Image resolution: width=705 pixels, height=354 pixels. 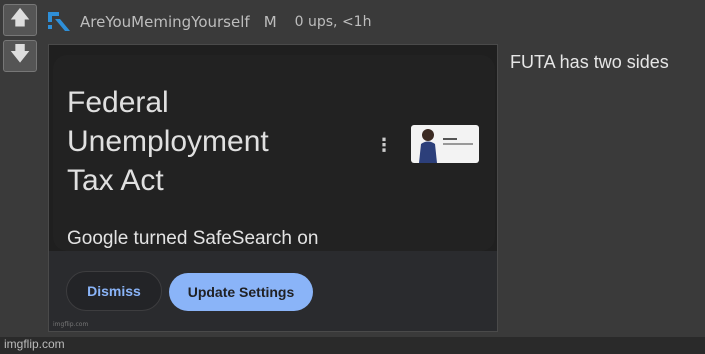 I want to click on vote-column: 🡅 🡇, so click(x=21, y=42).